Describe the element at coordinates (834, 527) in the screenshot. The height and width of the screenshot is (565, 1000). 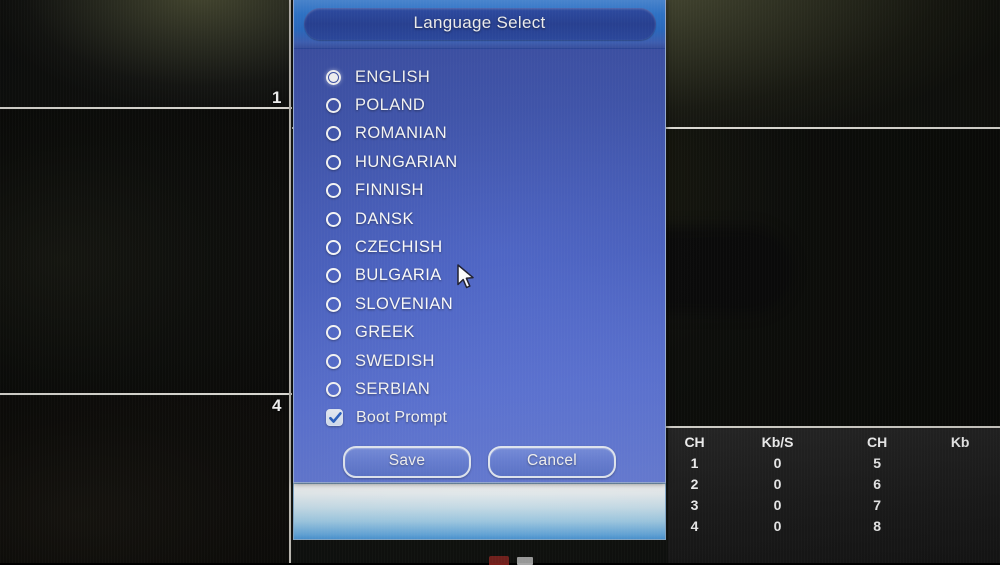
I see `table-row: 4 0 8` at that location.